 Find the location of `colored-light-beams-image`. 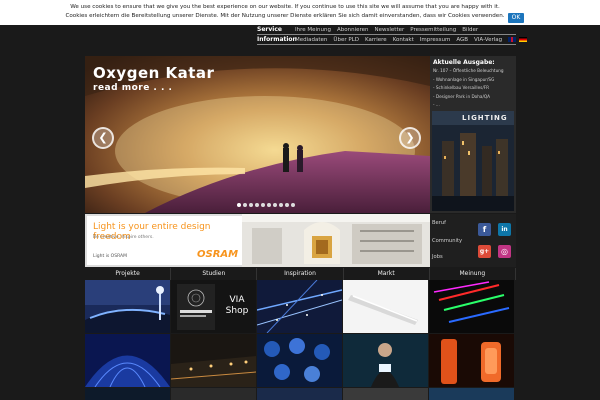

colored-light-beams-image is located at coordinates (471, 306).